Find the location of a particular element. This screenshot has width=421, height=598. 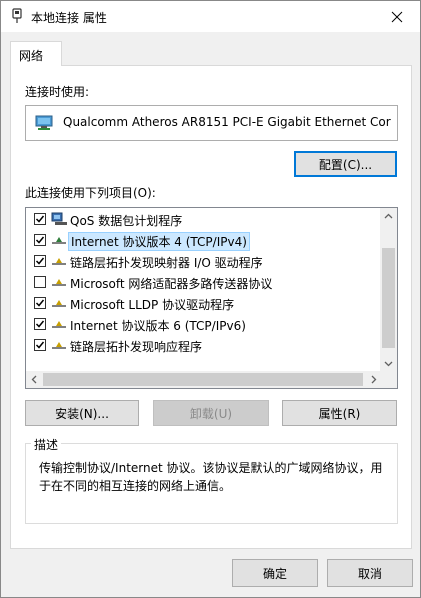

list-item: 链路层拓扑发现映射器 I/O 驱动程序 is located at coordinates (203, 261).